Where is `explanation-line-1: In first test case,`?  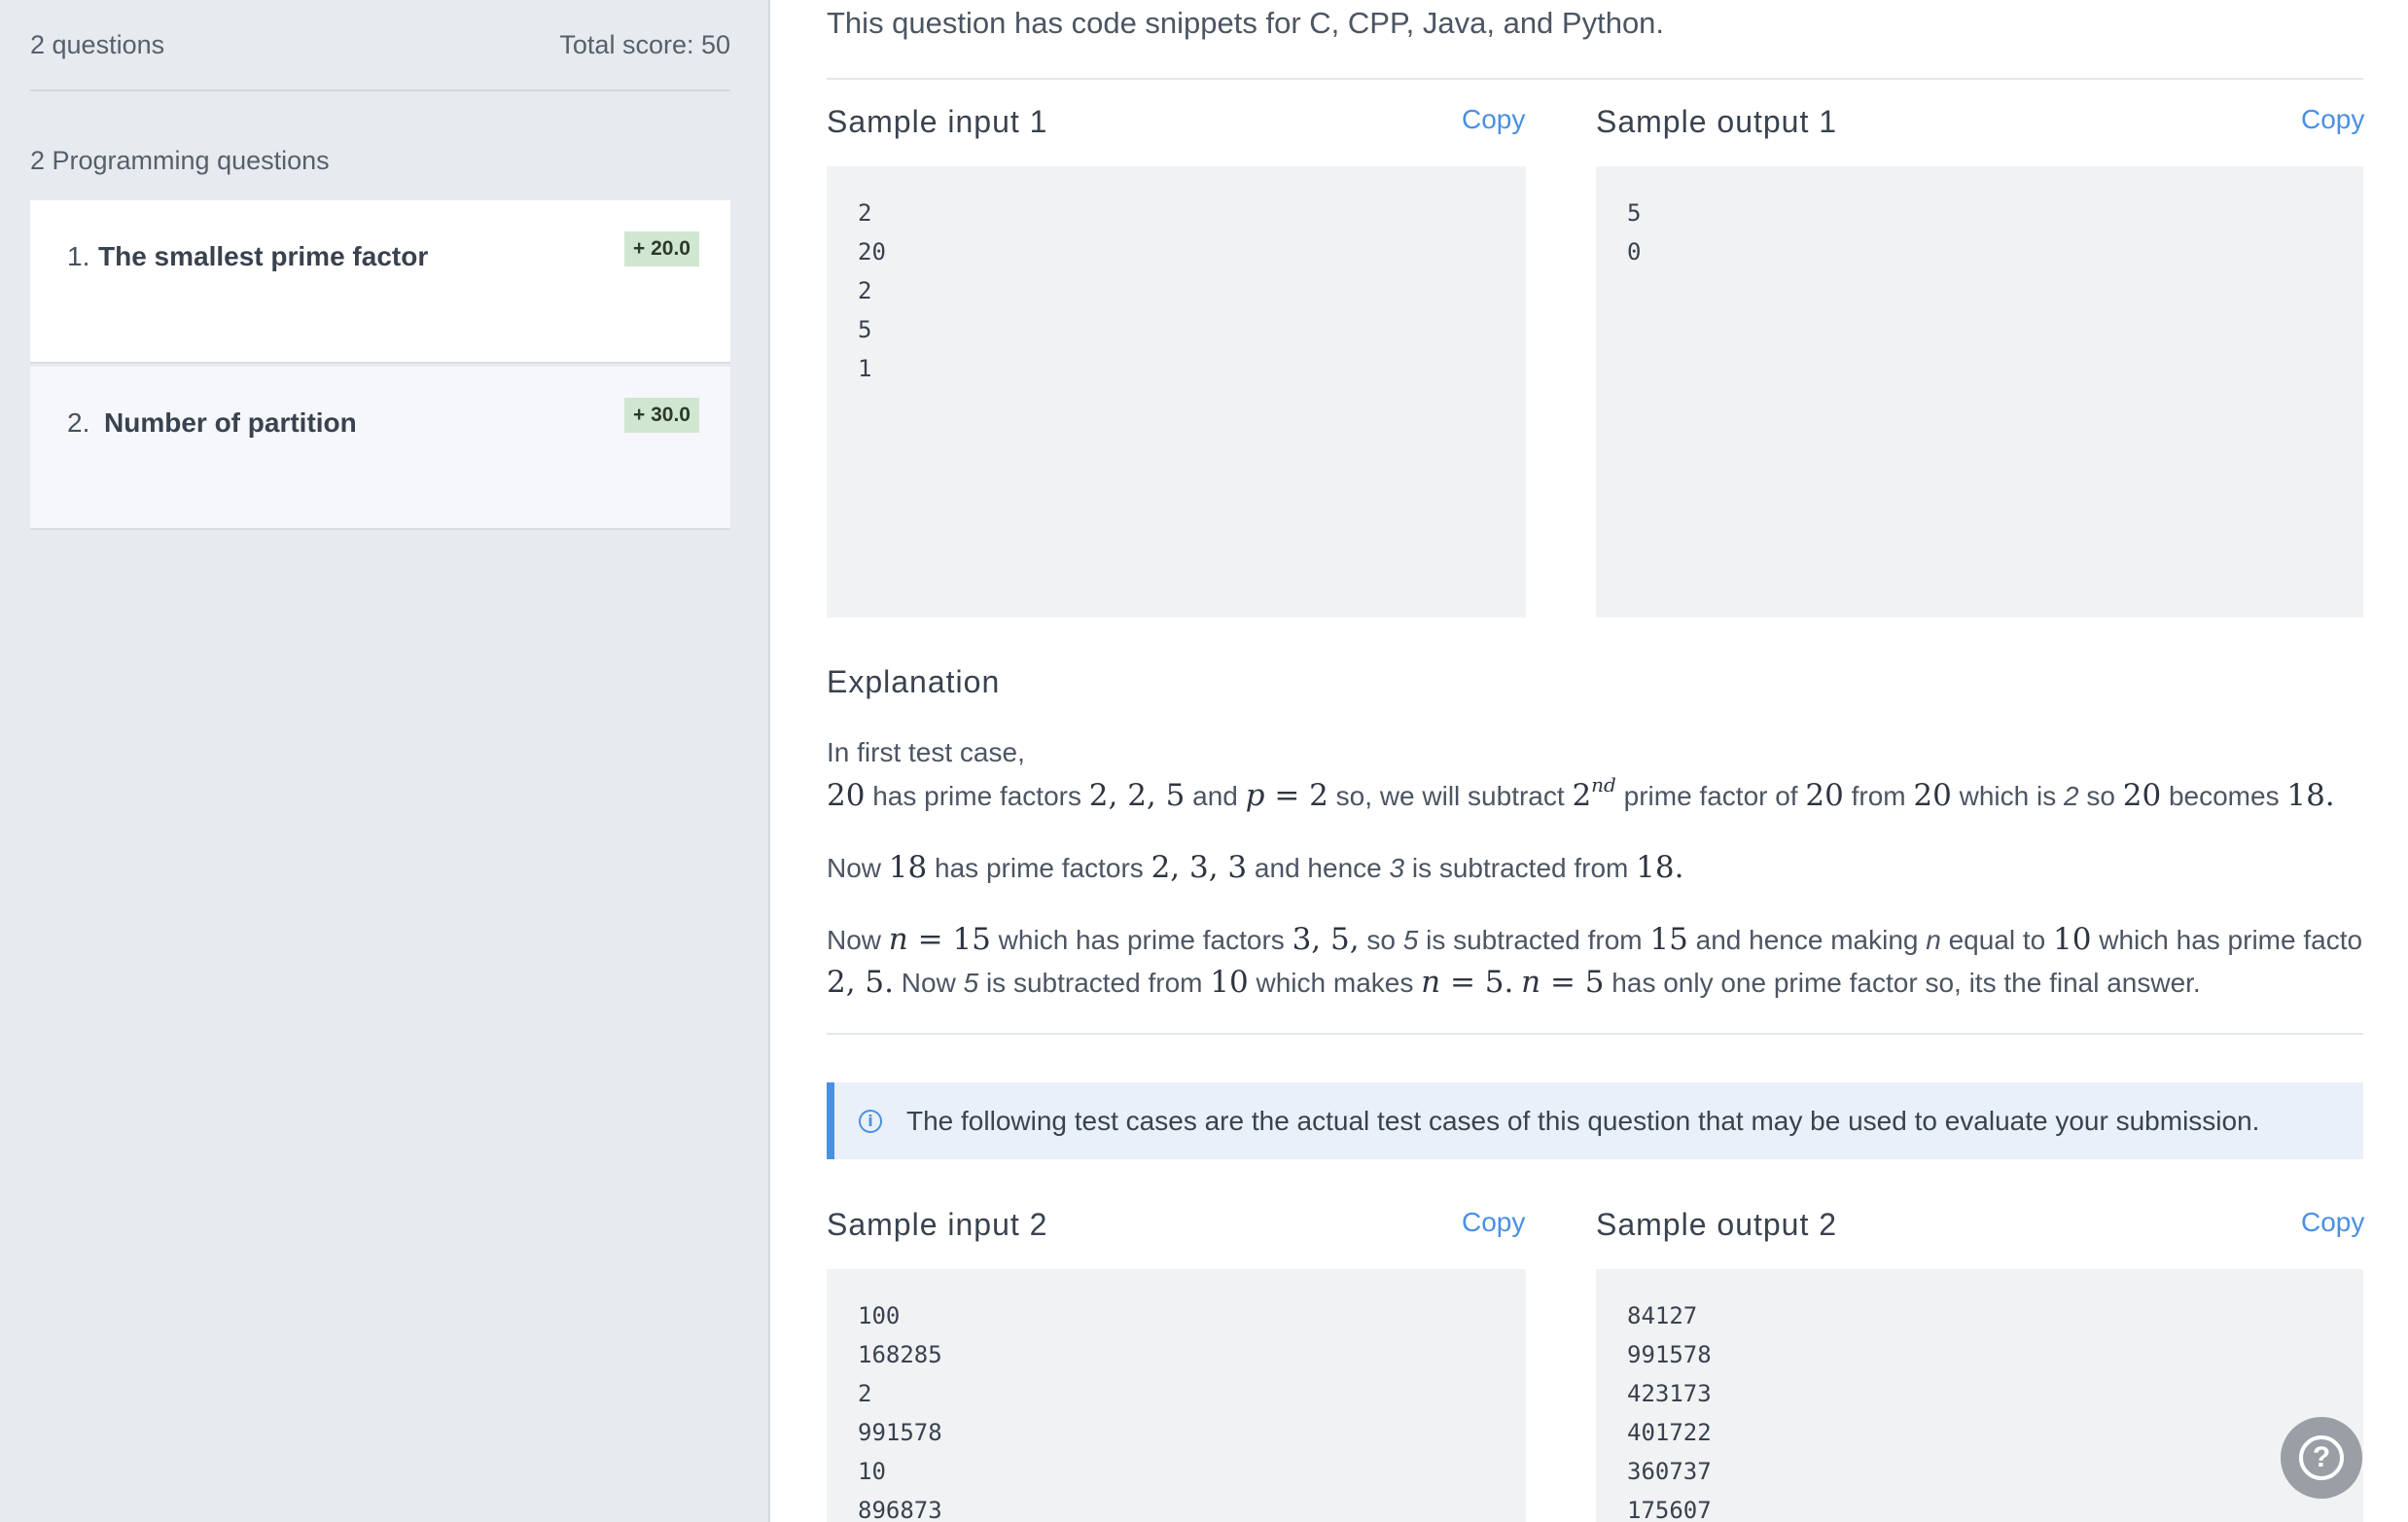
explanation-line-1: In first test case, is located at coordinates (926, 752).